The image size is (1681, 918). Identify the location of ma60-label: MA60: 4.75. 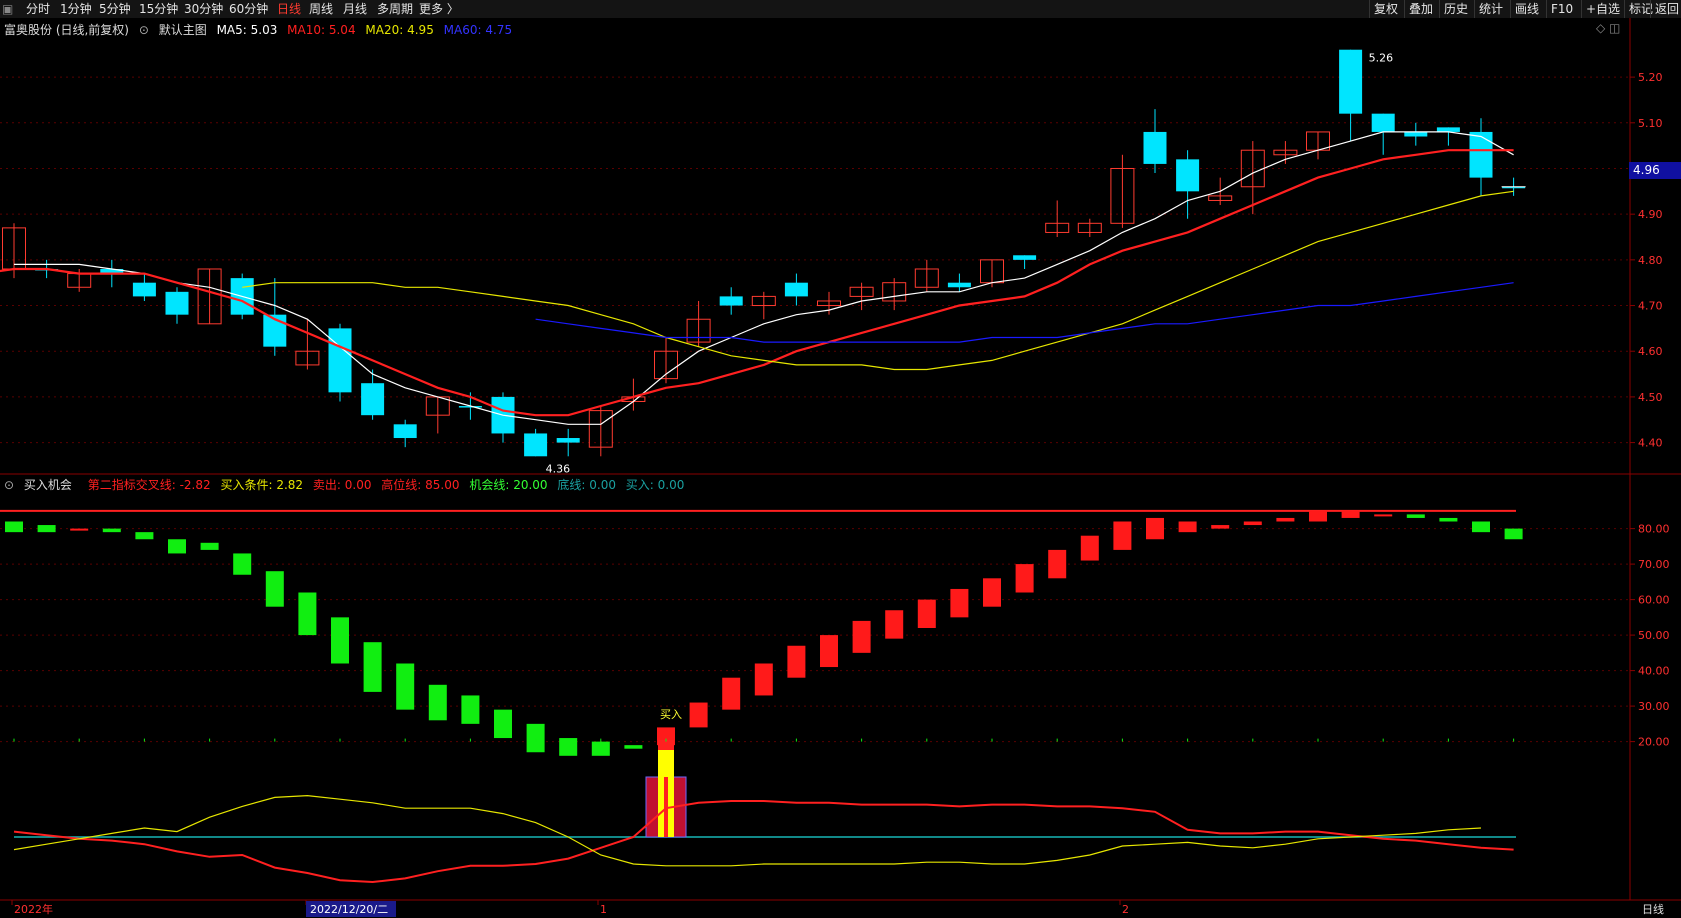
(478, 30).